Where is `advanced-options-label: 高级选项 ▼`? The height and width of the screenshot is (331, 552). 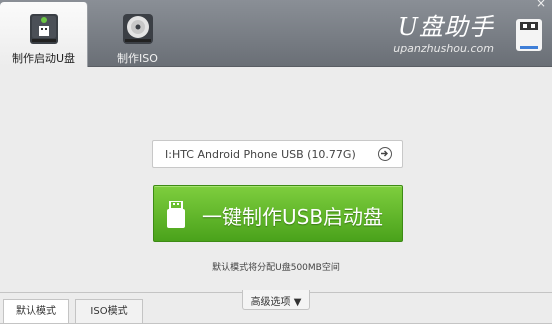 advanced-options-label: 高级选项 ▼ is located at coordinates (276, 302).